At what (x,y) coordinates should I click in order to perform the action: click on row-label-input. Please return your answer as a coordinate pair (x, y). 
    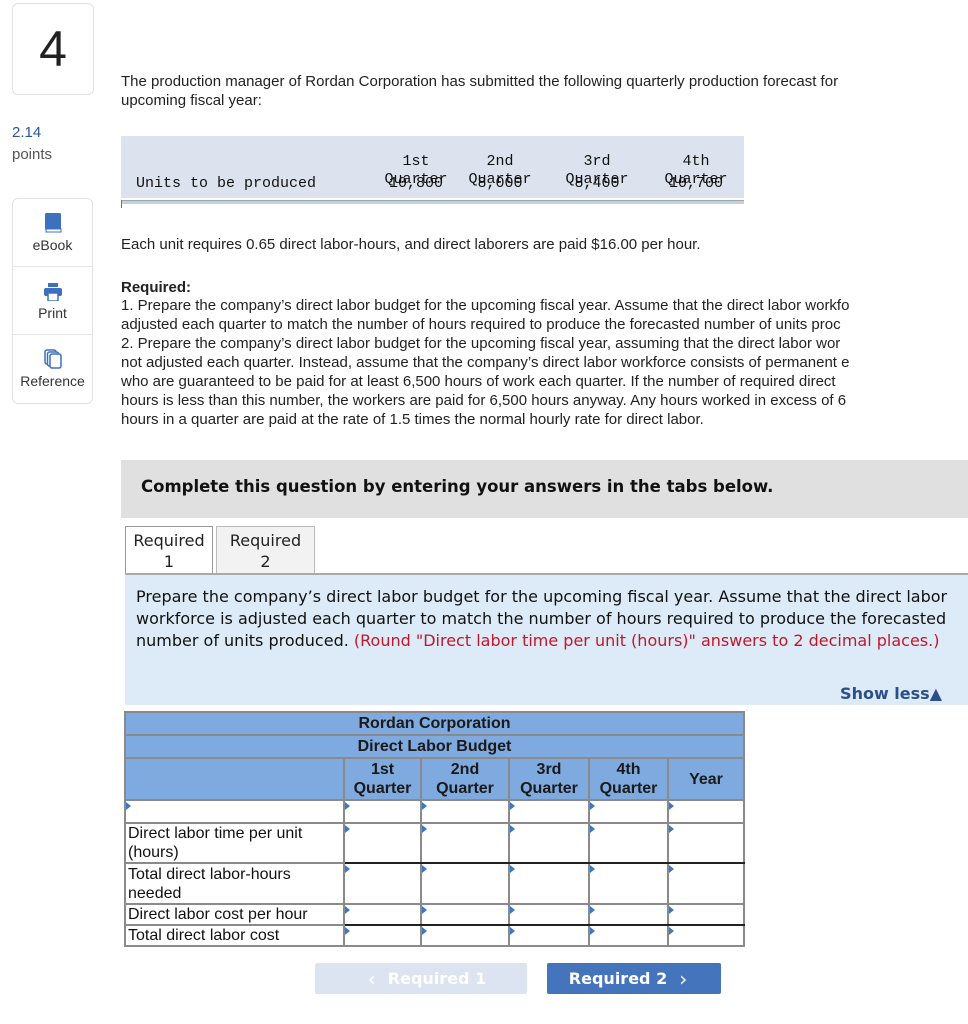
    Looking at the image, I should click on (235, 811).